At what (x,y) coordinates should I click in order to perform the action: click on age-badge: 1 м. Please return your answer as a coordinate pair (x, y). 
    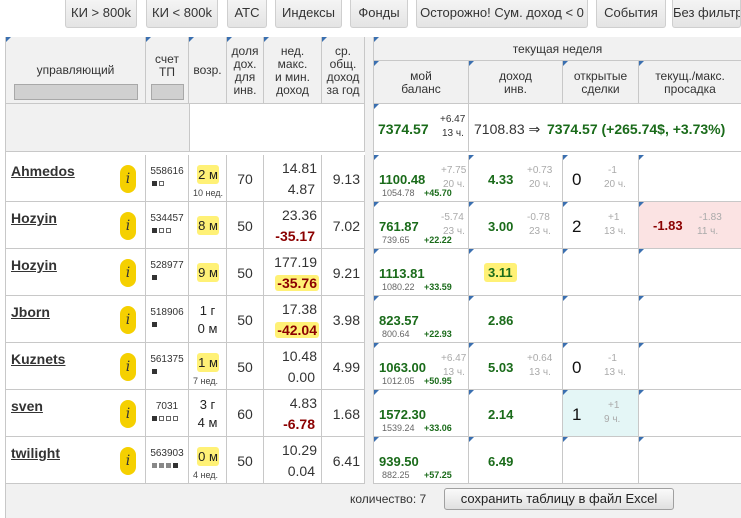
    Looking at the image, I should click on (208, 362).